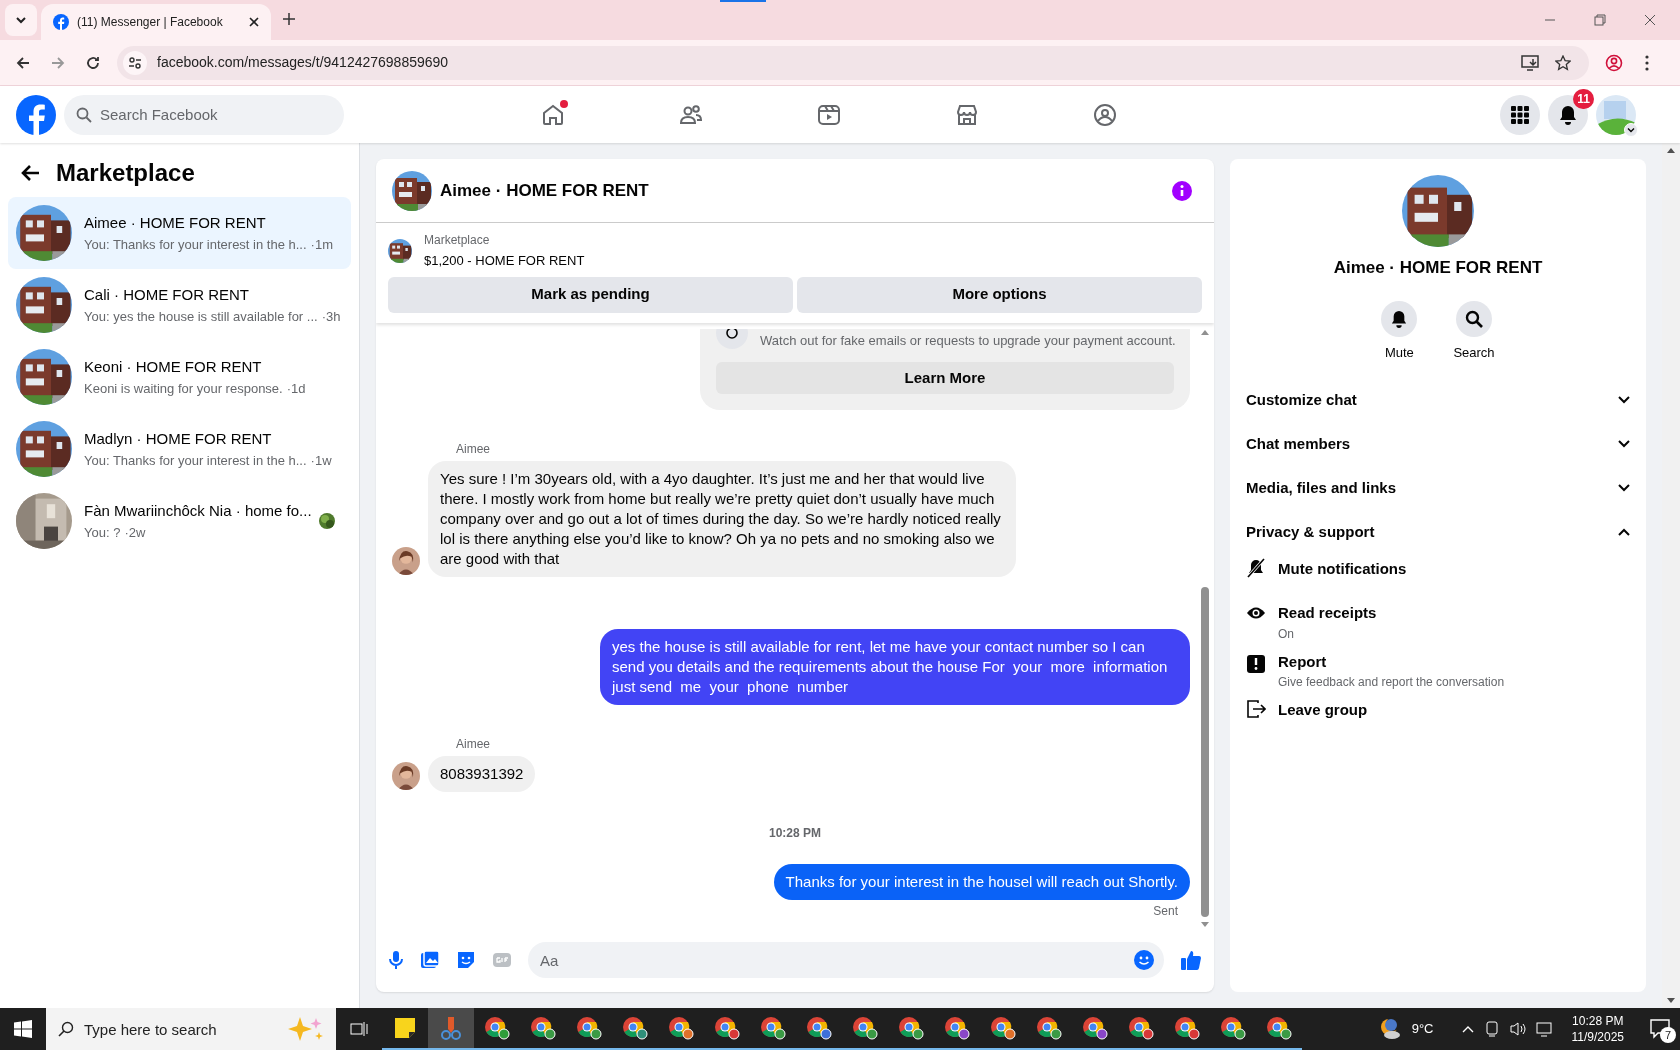 The height and width of the screenshot is (1050, 1680). What do you see at coordinates (179, 377) in the screenshot?
I see `chat-list-item: Keoni · HOME FOR RENT Keoni is waiting for your response. ·1d` at bounding box center [179, 377].